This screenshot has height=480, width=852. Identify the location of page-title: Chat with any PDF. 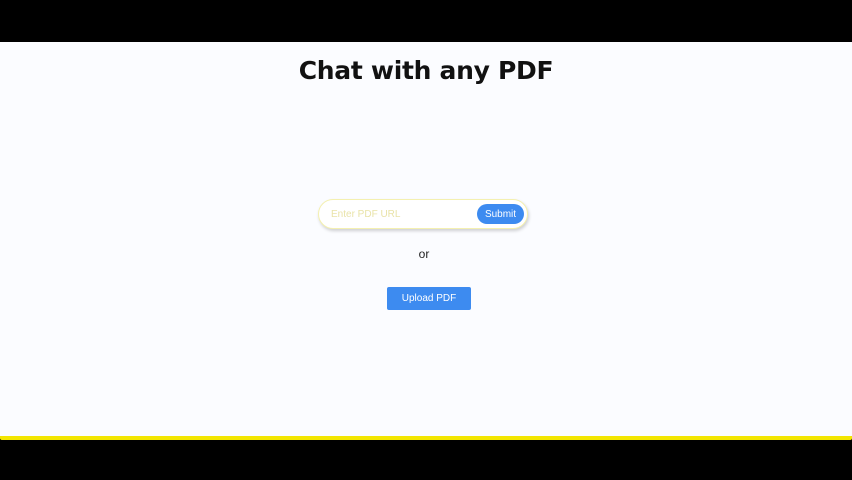
(426, 70).